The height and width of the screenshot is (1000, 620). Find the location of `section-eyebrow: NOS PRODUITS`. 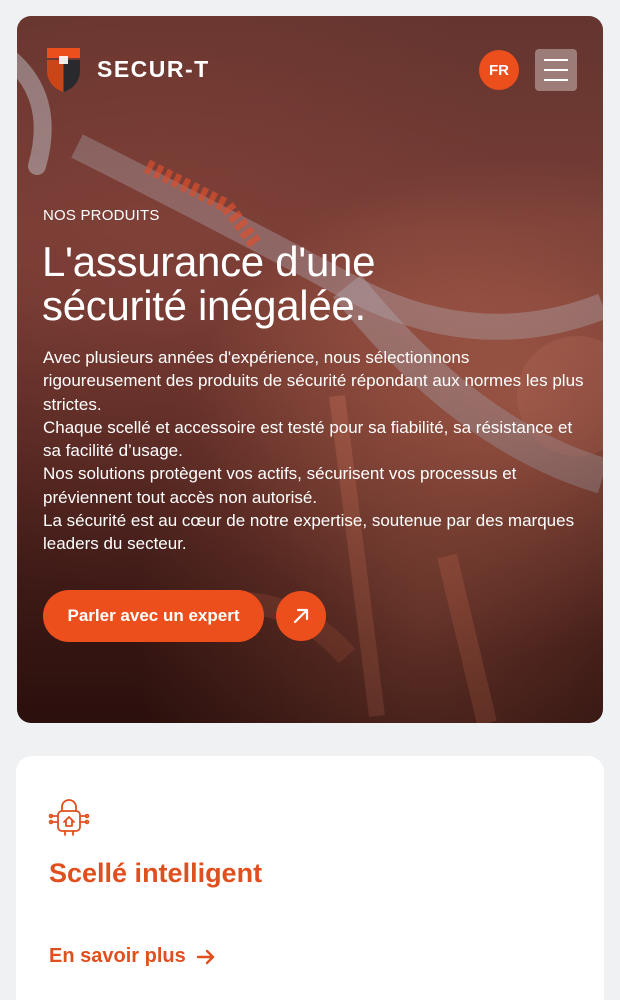

section-eyebrow: NOS PRODUITS is located at coordinates (101, 215).